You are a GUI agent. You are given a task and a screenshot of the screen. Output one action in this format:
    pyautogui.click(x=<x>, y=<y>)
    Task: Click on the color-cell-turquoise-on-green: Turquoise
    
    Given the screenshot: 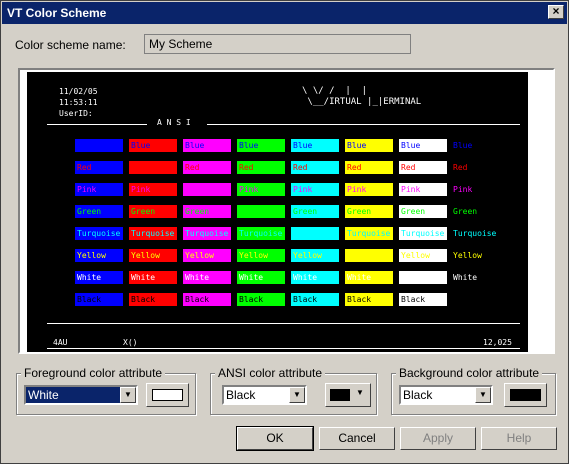 What is the action you would take?
    pyautogui.click(x=261, y=233)
    